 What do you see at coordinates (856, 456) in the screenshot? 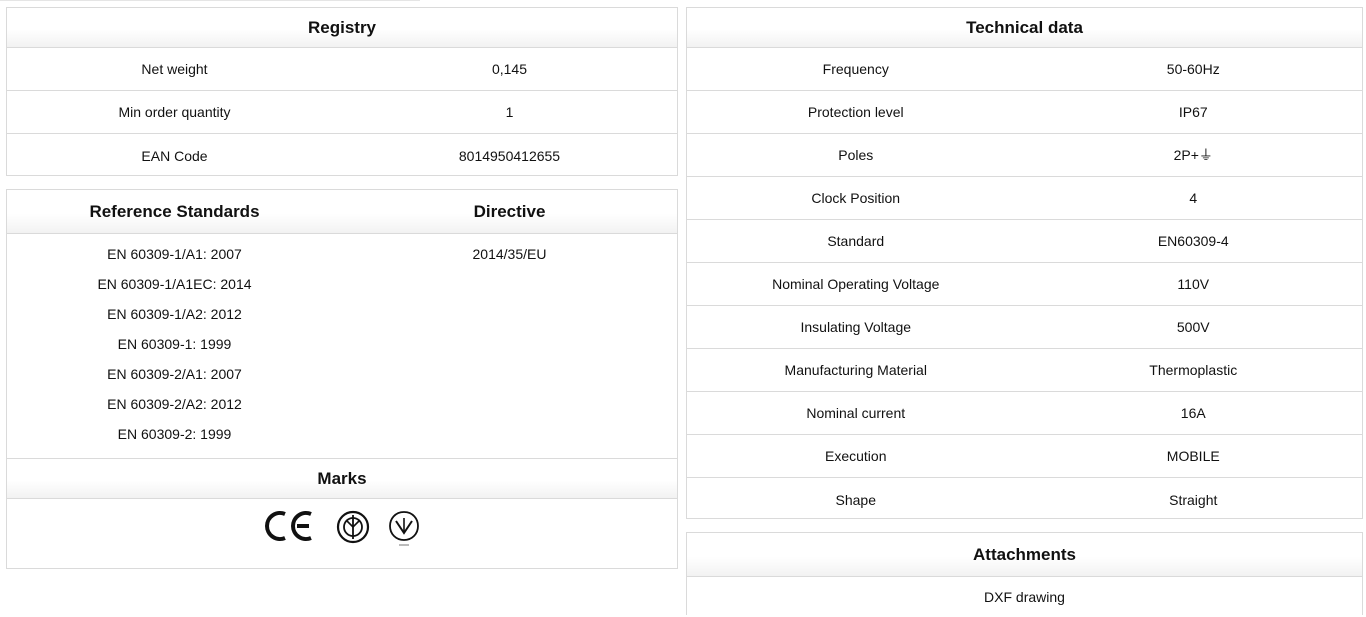
I see `row-label: Execution` at bounding box center [856, 456].